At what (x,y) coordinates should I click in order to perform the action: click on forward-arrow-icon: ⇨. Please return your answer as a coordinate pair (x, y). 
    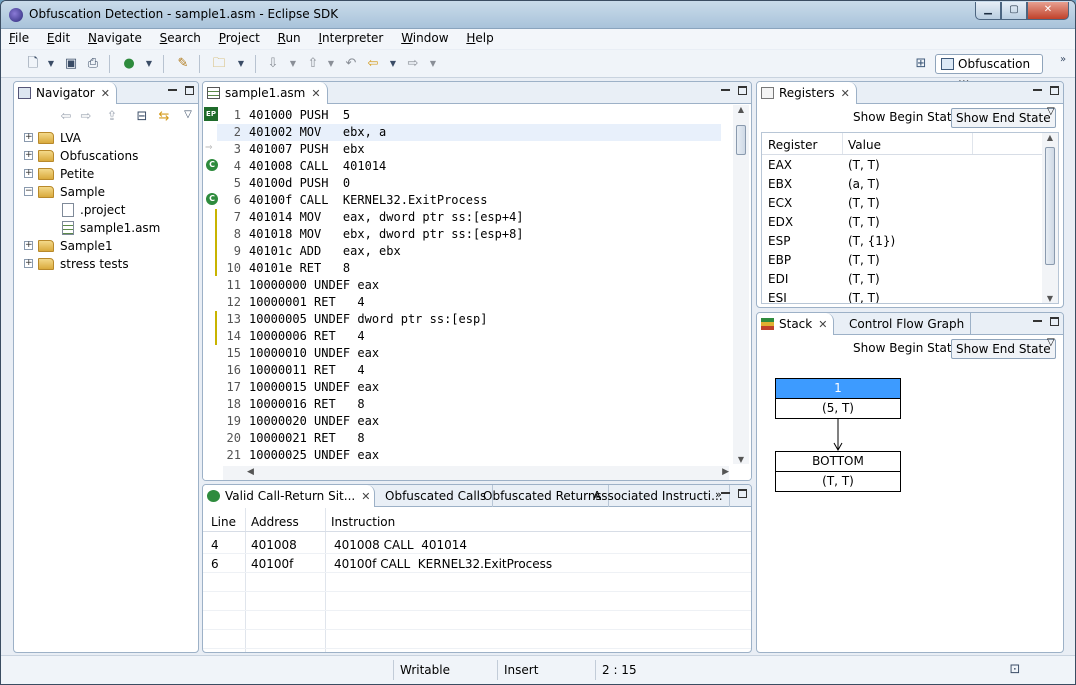
    Looking at the image, I should click on (86, 117).